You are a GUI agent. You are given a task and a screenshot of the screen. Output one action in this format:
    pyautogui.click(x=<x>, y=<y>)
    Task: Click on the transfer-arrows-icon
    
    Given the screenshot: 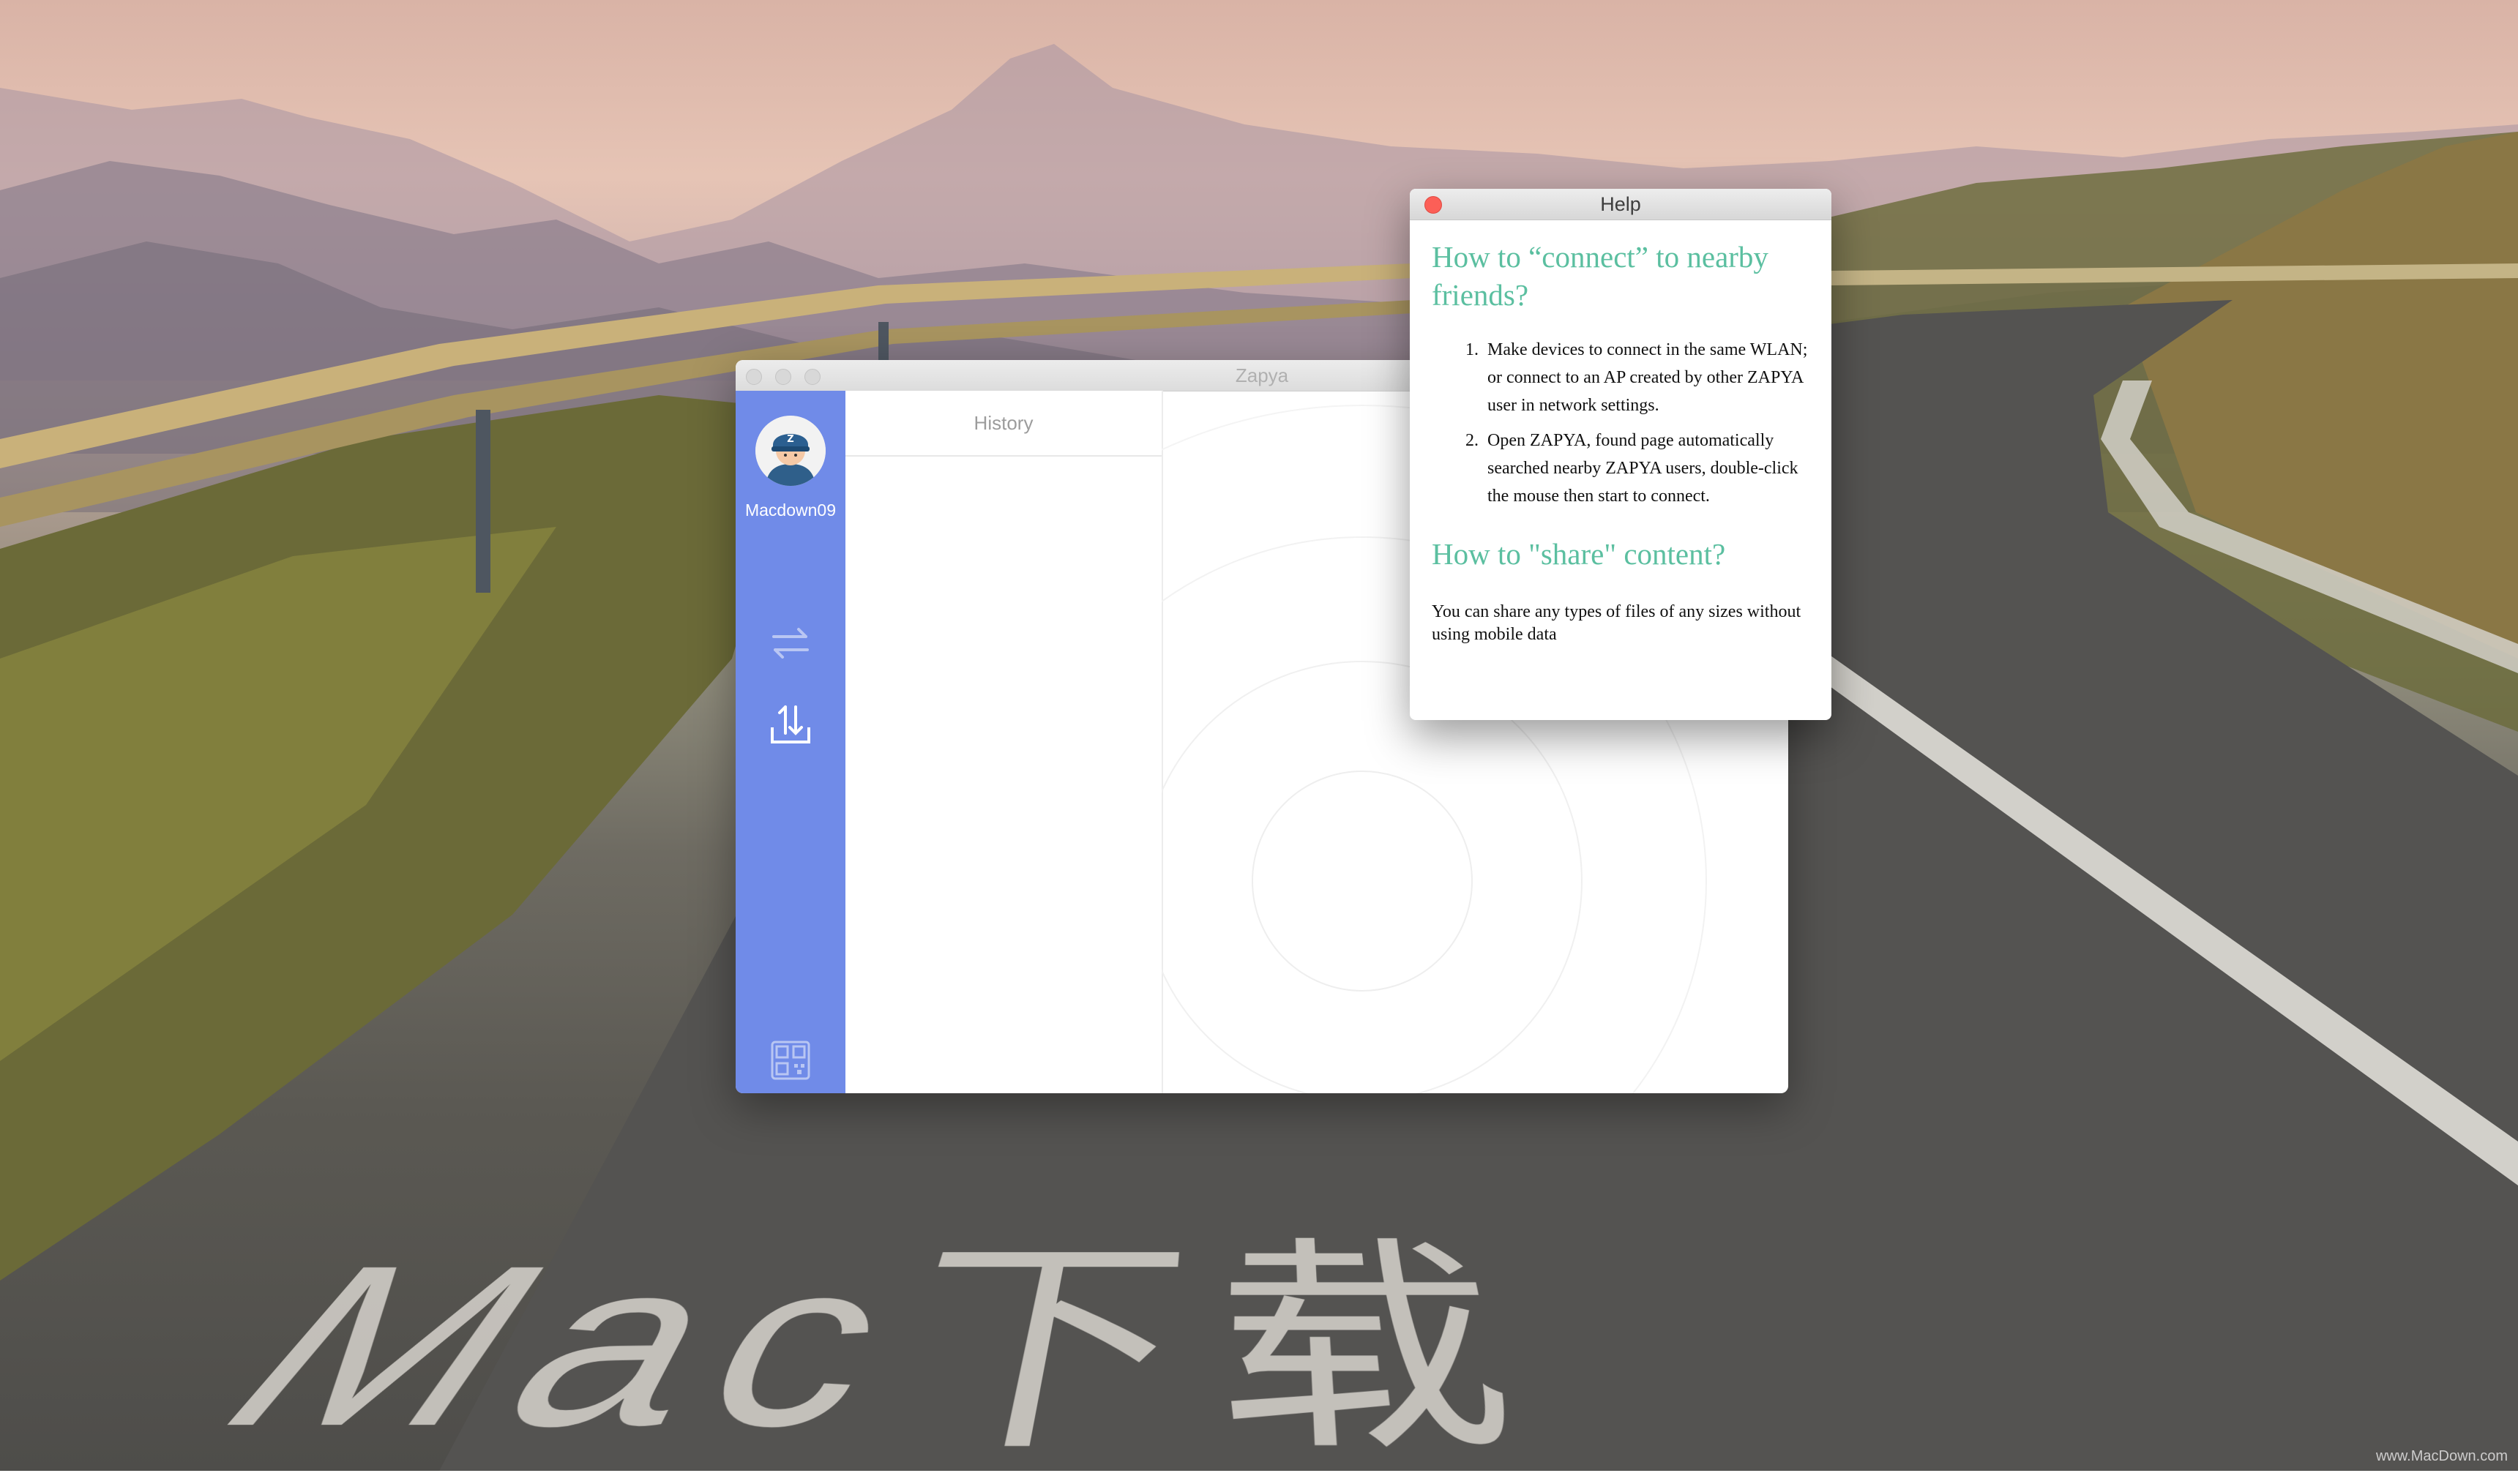 What is the action you would take?
    pyautogui.click(x=790, y=643)
    